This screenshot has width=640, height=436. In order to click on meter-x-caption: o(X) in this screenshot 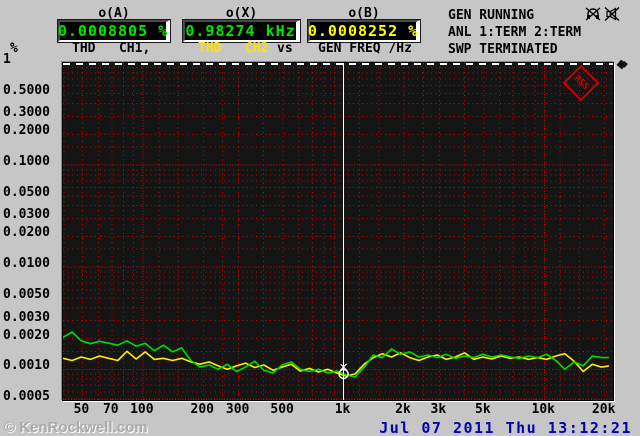, I will do `click(241, 13)`.